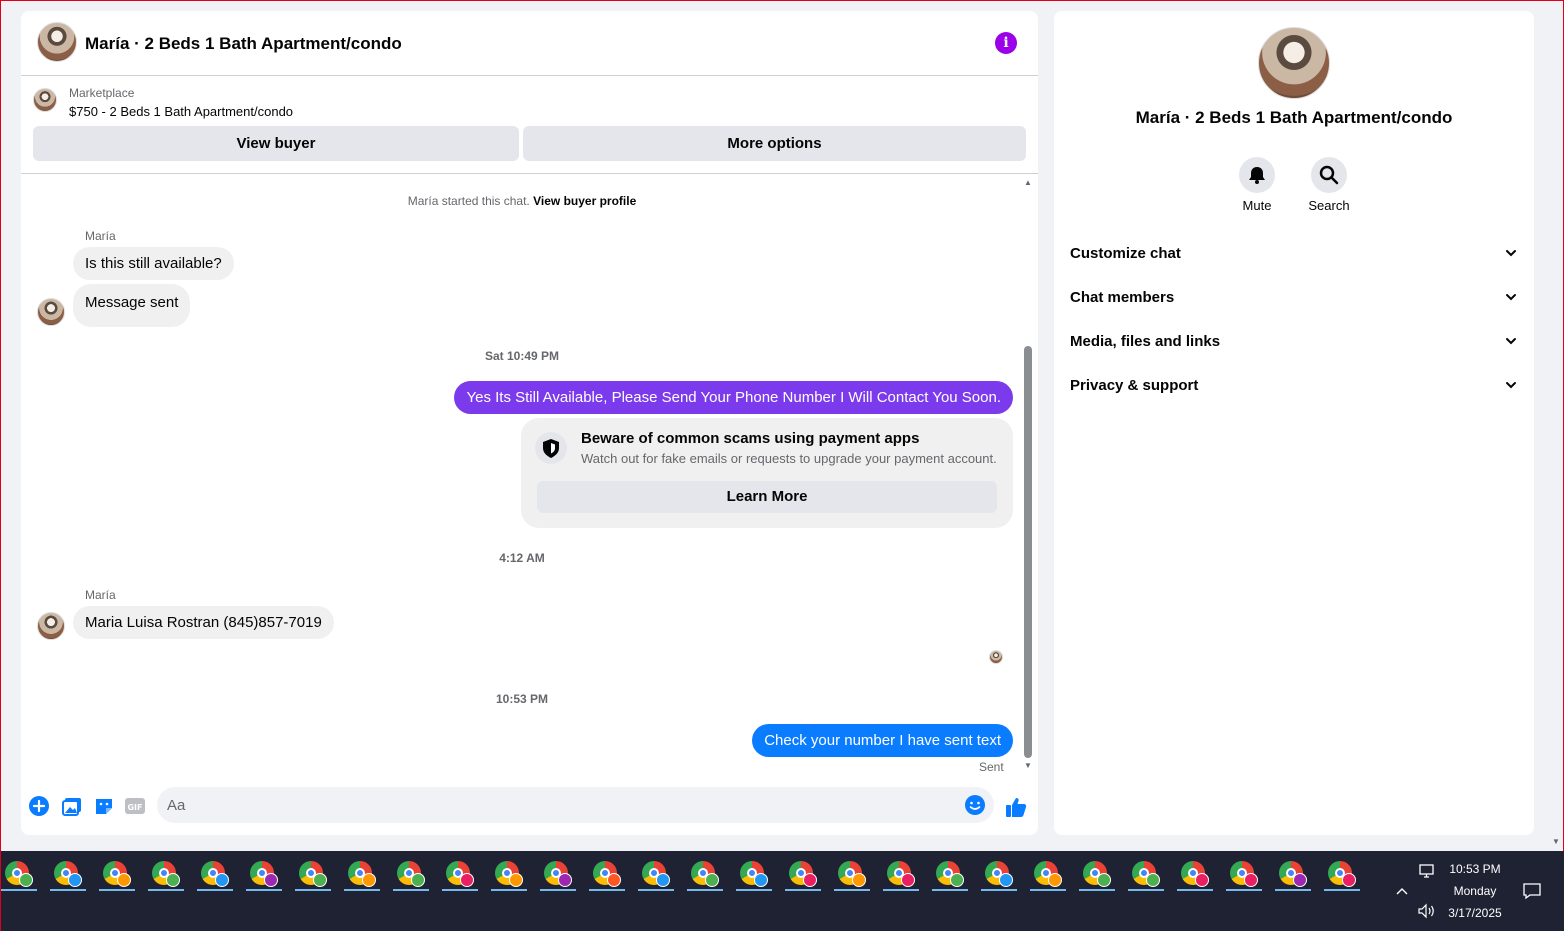 This screenshot has width=1564, height=931. Describe the element at coordinates (45, 100) in the screenshot. I see `listing-thumbnail` at that location.